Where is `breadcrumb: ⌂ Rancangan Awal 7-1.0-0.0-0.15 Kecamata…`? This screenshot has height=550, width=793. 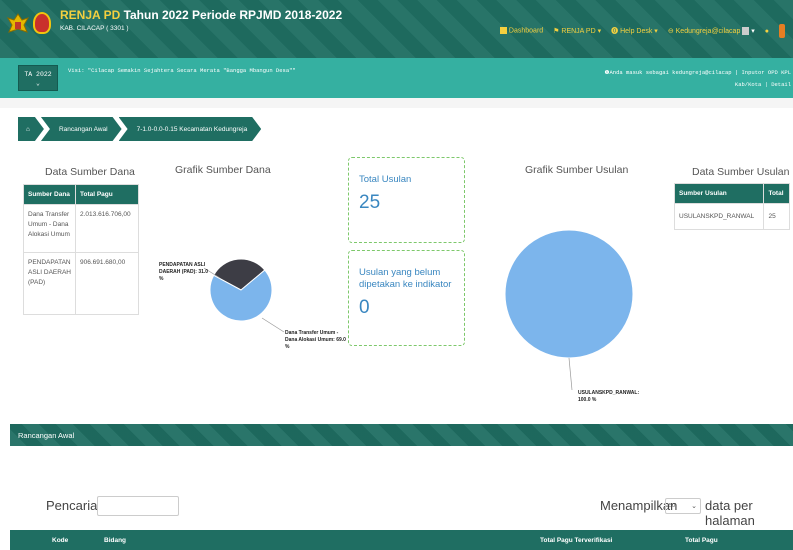
breadcrumb: ⌂ Rancangan Awal 7-1.0-0.0-0.15 Kecamata… is located at coordinates (138, 129).